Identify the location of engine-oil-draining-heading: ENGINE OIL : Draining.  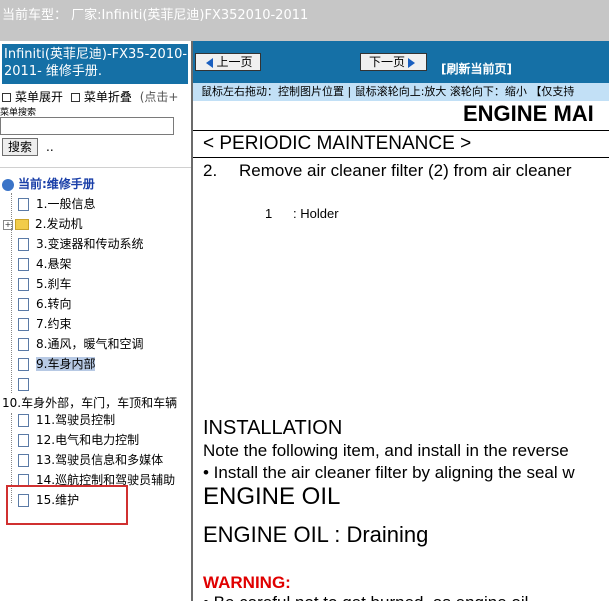
(316, 534).